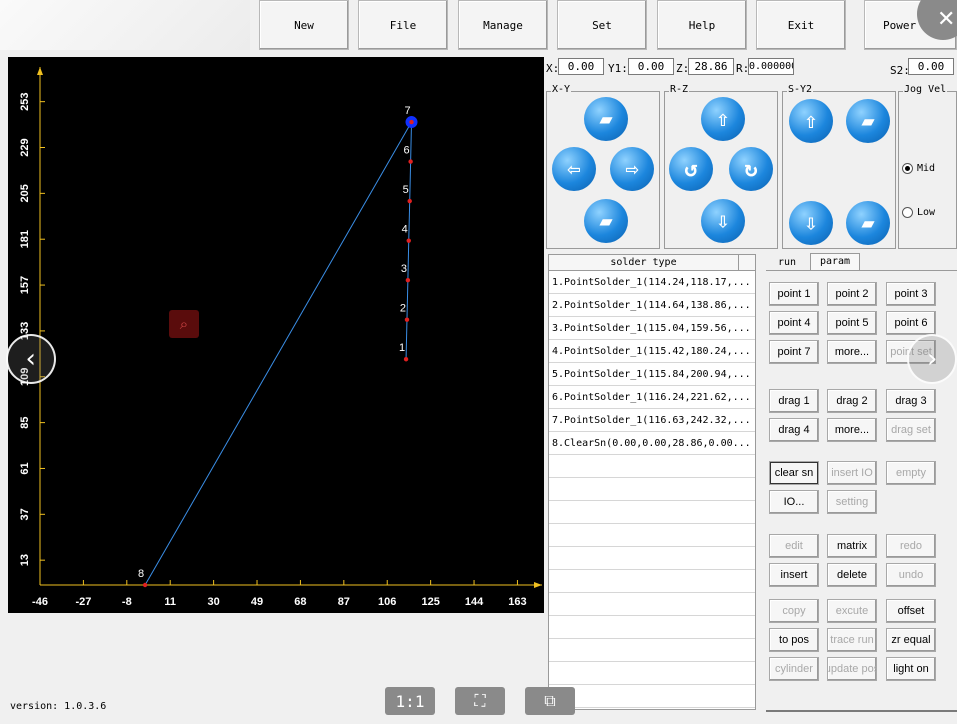 This screenshot has height=724, width=957. I want to click on y-back-icon: ▰, so click(606, 221).